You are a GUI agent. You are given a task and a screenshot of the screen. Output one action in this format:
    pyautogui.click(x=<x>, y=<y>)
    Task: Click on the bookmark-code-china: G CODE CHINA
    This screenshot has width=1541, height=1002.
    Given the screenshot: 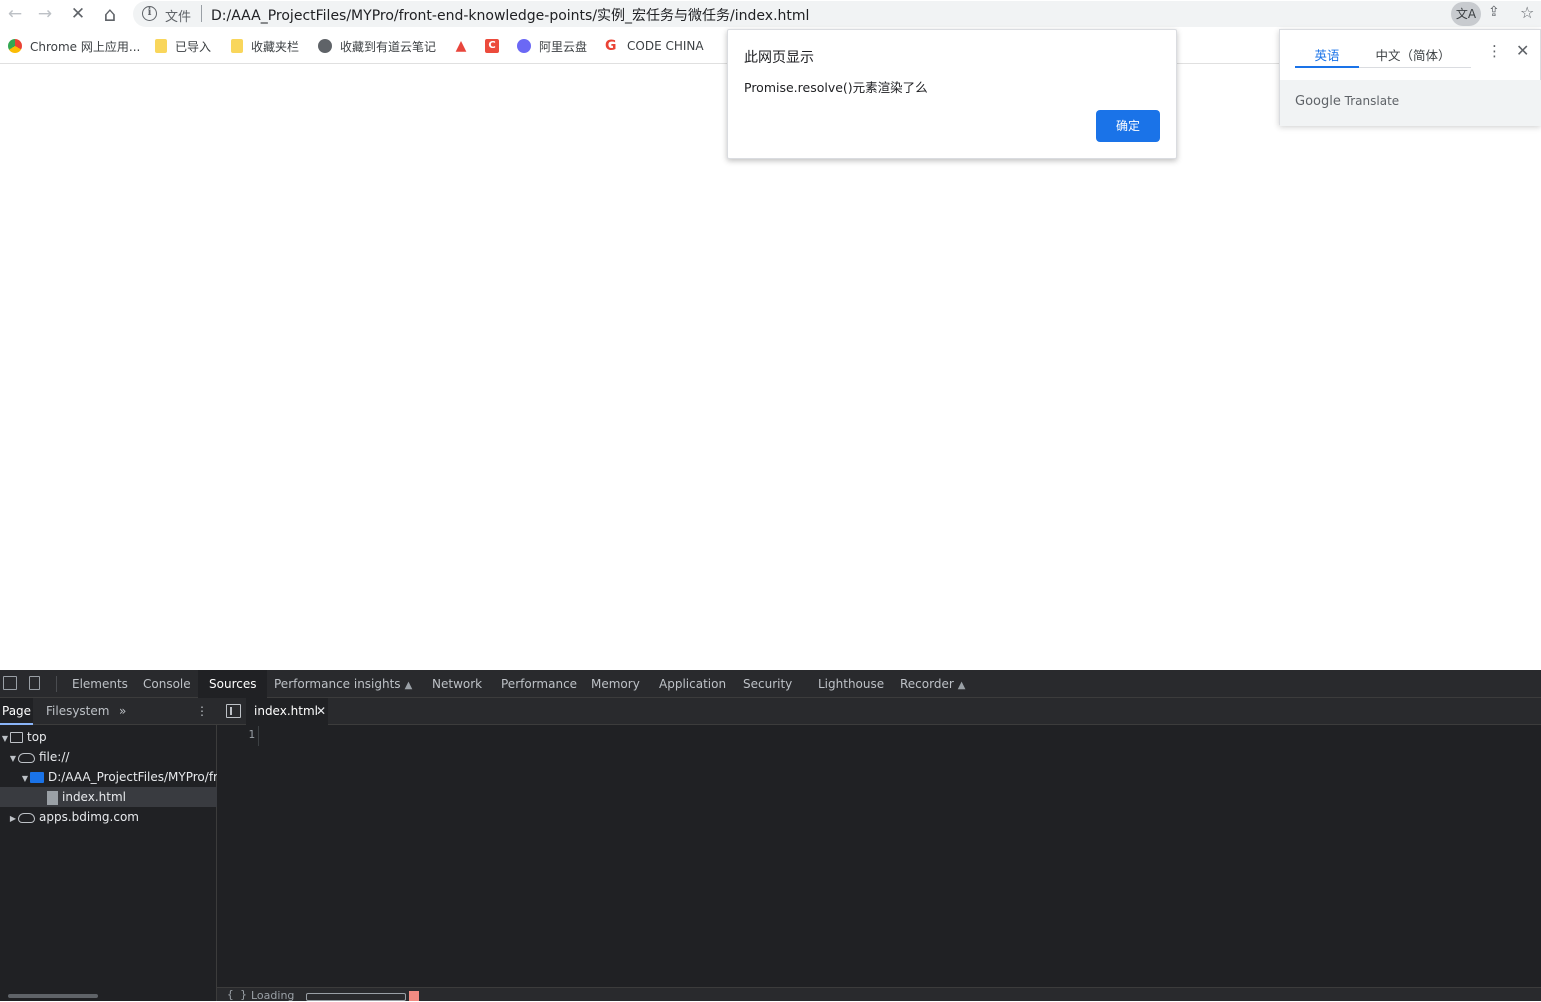 What is the action you would take?
    pyautogui.click(x=654, y=46)
    